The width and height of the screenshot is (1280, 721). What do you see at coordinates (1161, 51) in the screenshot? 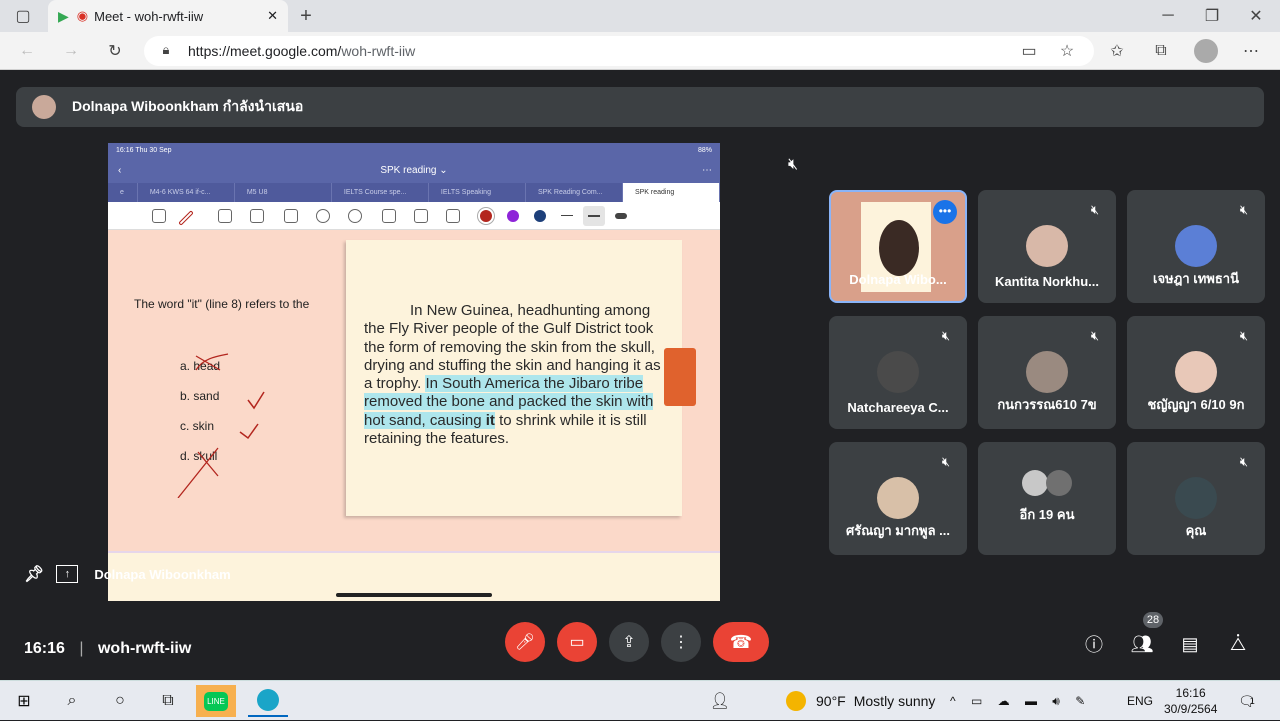
I see `collections-icon: ⧉` at bounding box center [1161, 51].